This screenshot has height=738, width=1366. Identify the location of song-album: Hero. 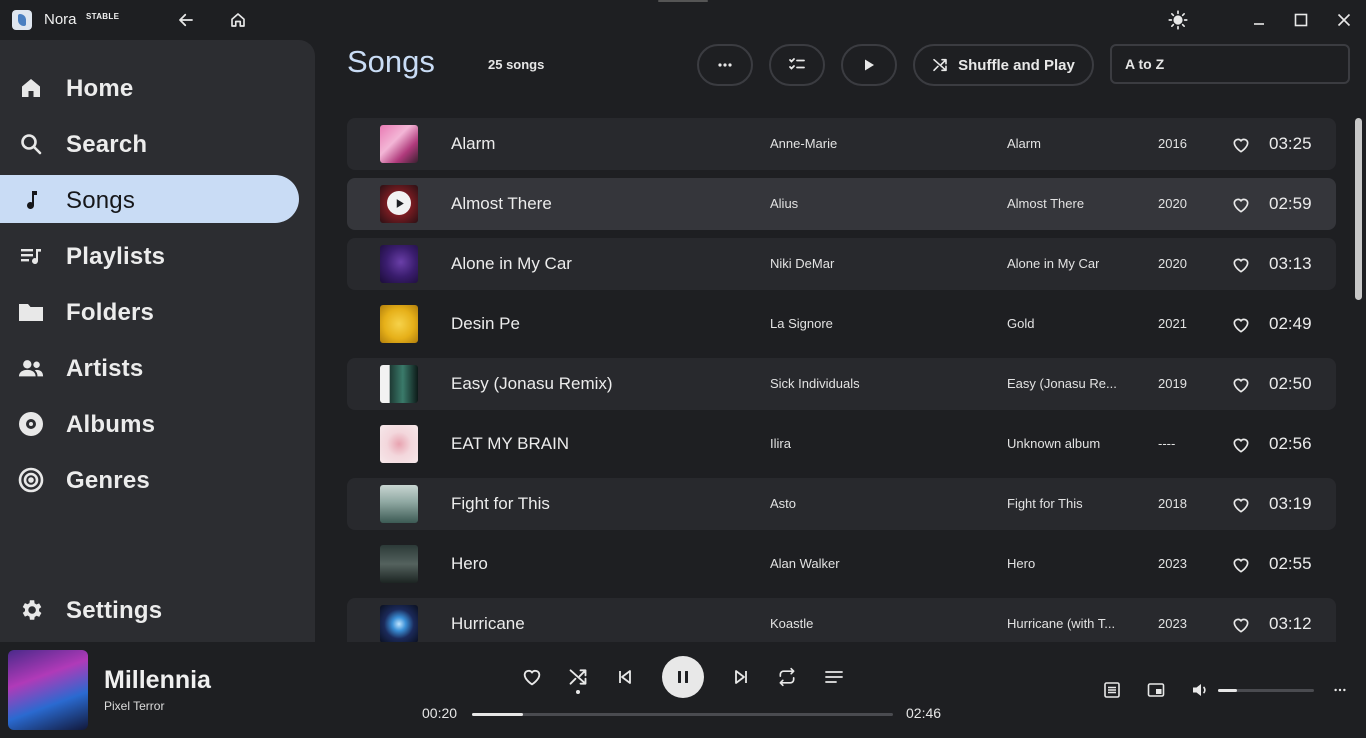
(1021, 563).